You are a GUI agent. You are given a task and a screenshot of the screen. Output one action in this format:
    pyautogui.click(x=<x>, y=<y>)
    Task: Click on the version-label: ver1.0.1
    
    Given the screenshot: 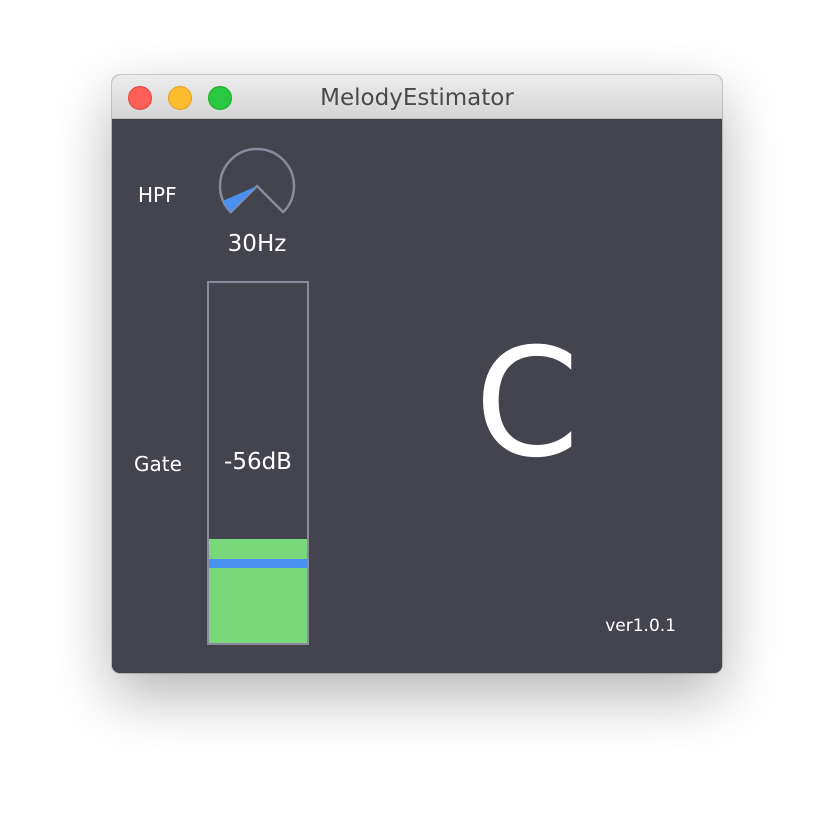 What is the action you would take?
    pyautogui.click(x=640, y=626)
    